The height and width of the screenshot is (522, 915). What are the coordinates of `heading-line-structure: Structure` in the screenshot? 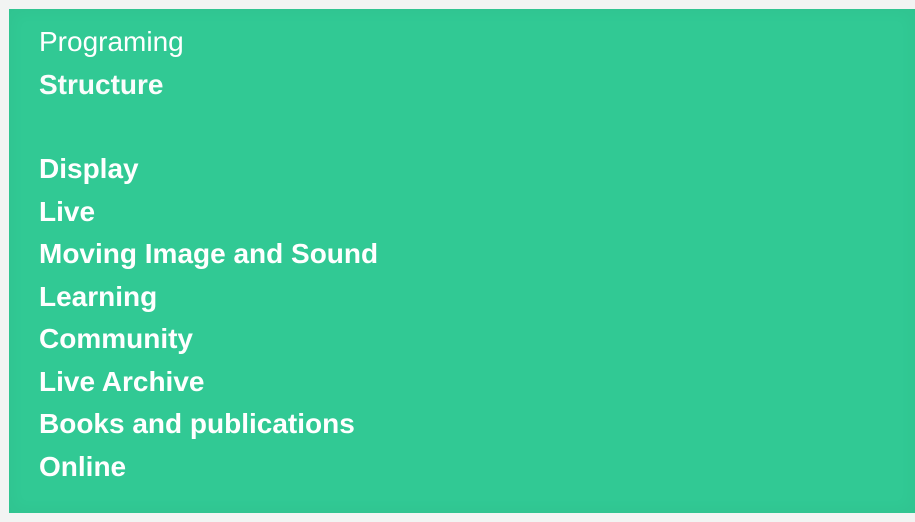 It's located at (101, 84).